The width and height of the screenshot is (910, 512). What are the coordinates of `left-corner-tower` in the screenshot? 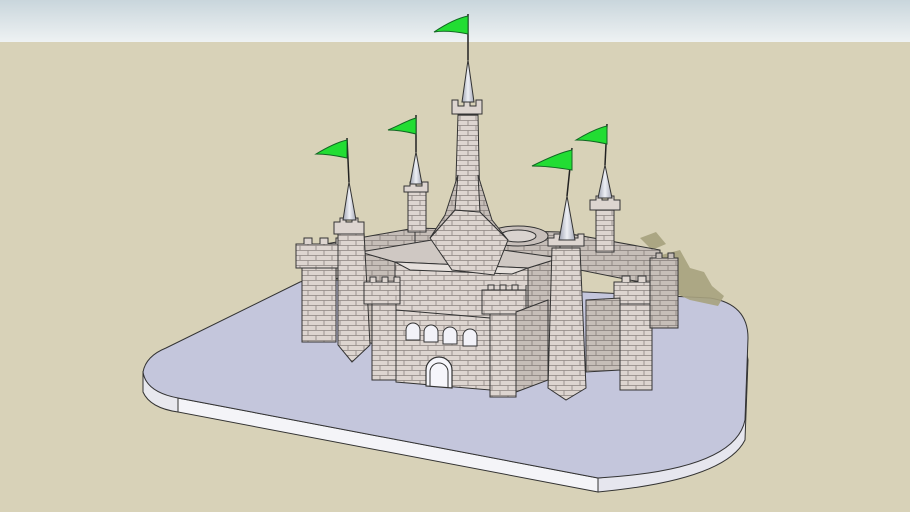 It's located at (319, 290).